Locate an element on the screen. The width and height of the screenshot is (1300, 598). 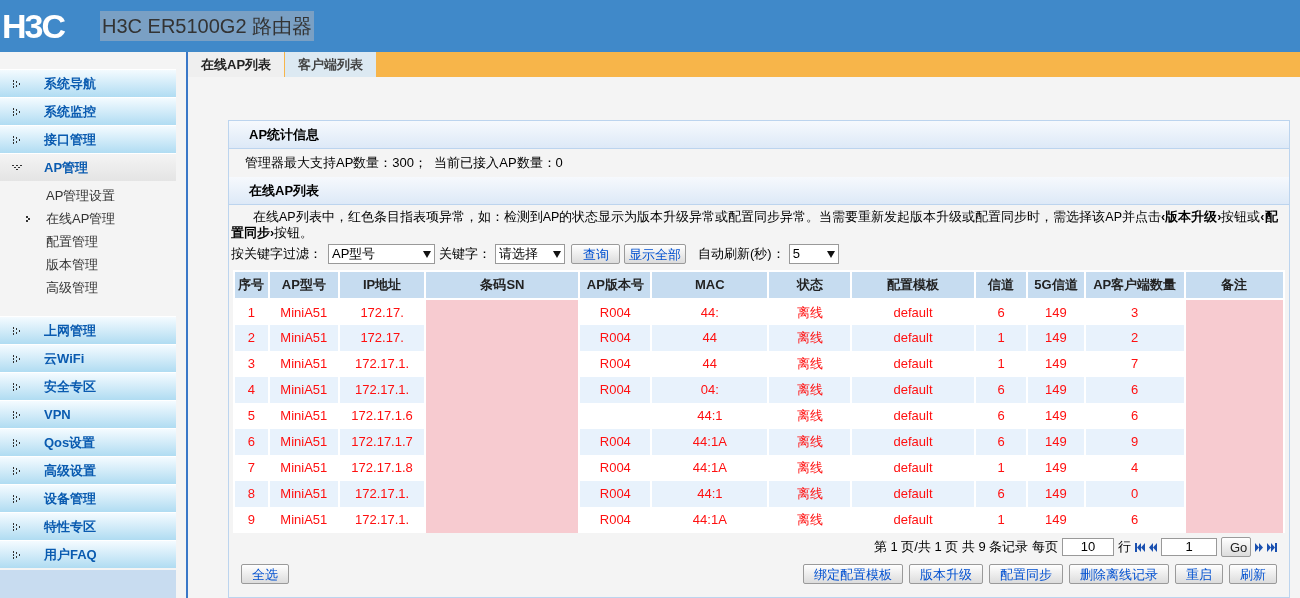
menu-group: 系统监控 is located at coordinates (88, 111).